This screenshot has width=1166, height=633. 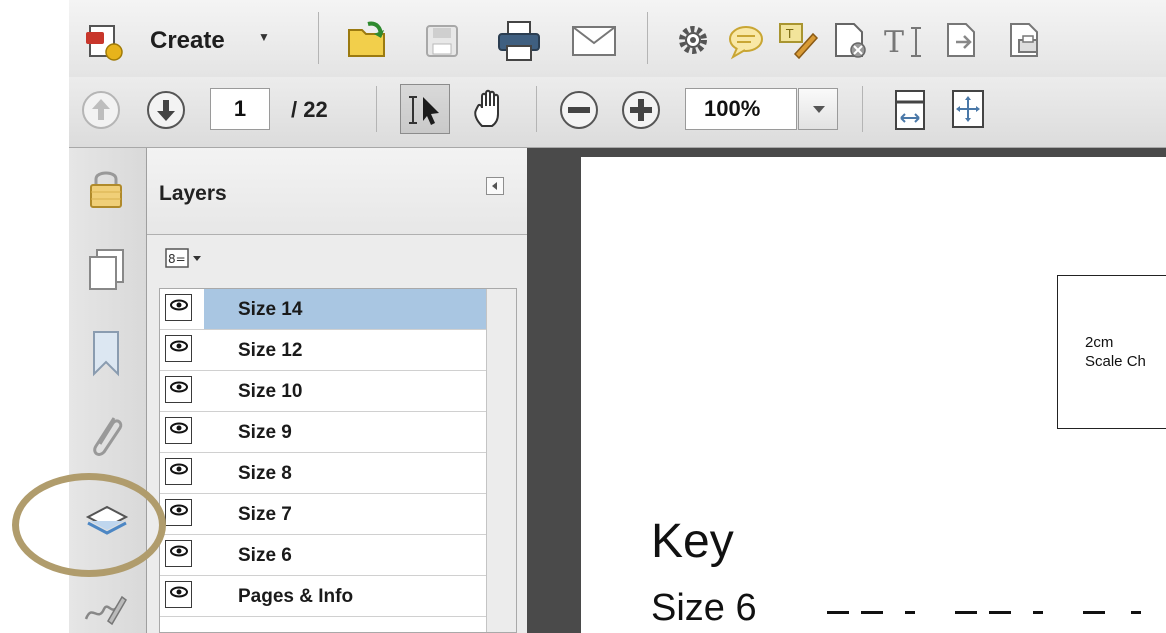 What do you see at coordinates (595, 42) in the screenshot?
I see `email-icon` at bounding box center [595, 42].